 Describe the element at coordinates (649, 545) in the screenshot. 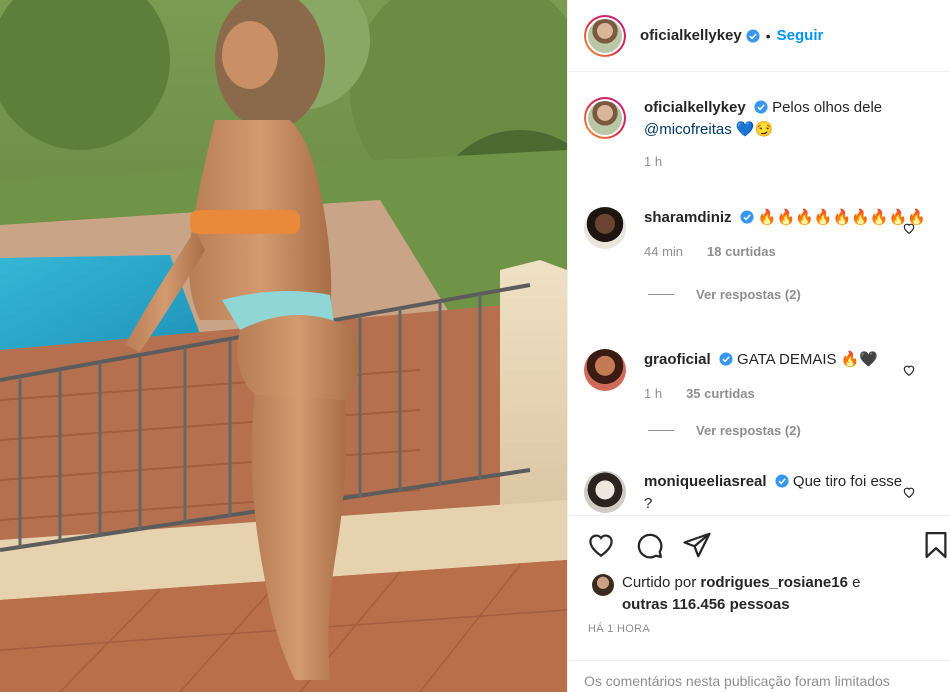

I see `comment-icon` at that location.